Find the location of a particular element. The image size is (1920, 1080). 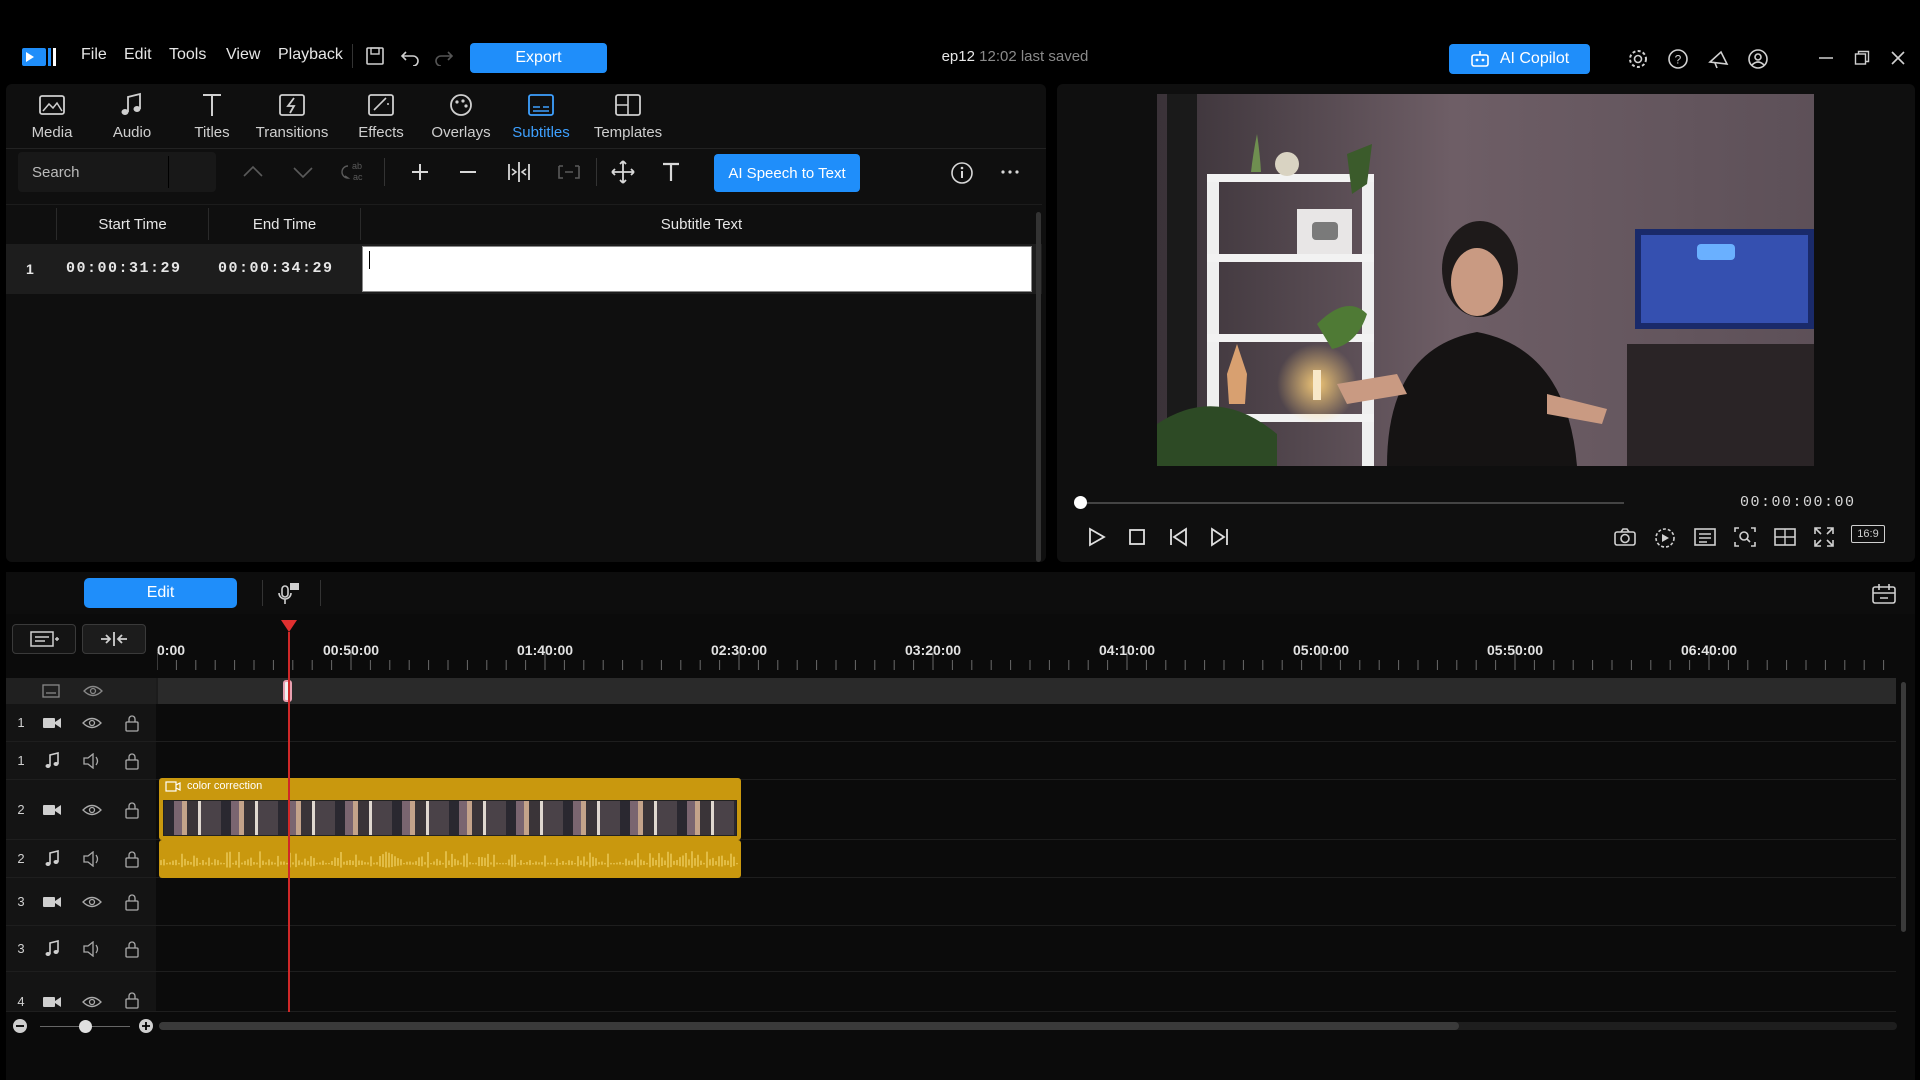

subtitle-row: 1 00:00:31:29 00:00:34:29 is located at coordinates (524, 269).